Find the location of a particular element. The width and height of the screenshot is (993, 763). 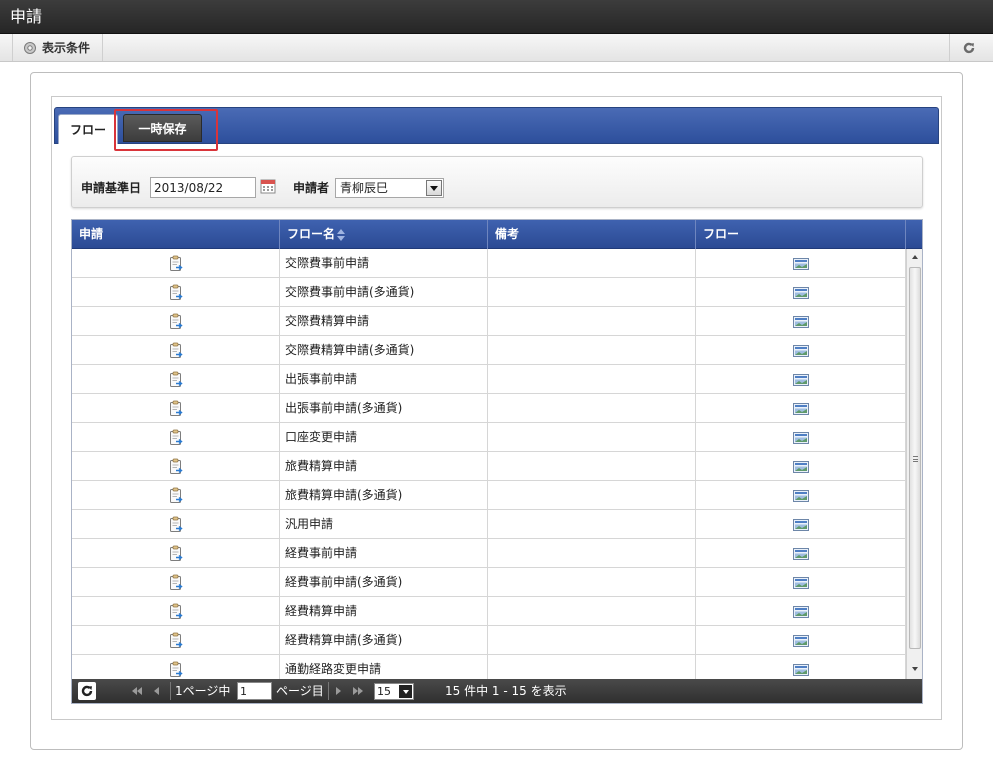

note-cell is located at coordinates (592, 408).